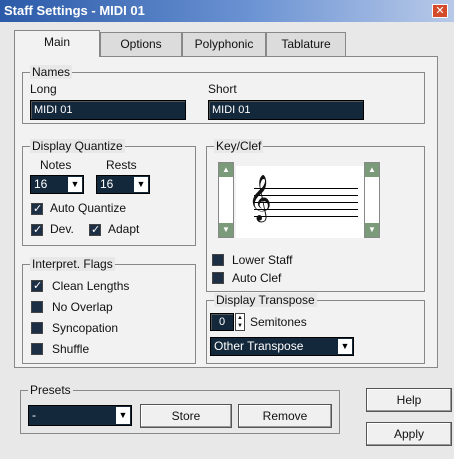 The width and height of the screenshot is (454, 459). Describe the element at coordinates (257, 278) in the screenshot. I see `auto-clef-label: Auto Clef` at that location.